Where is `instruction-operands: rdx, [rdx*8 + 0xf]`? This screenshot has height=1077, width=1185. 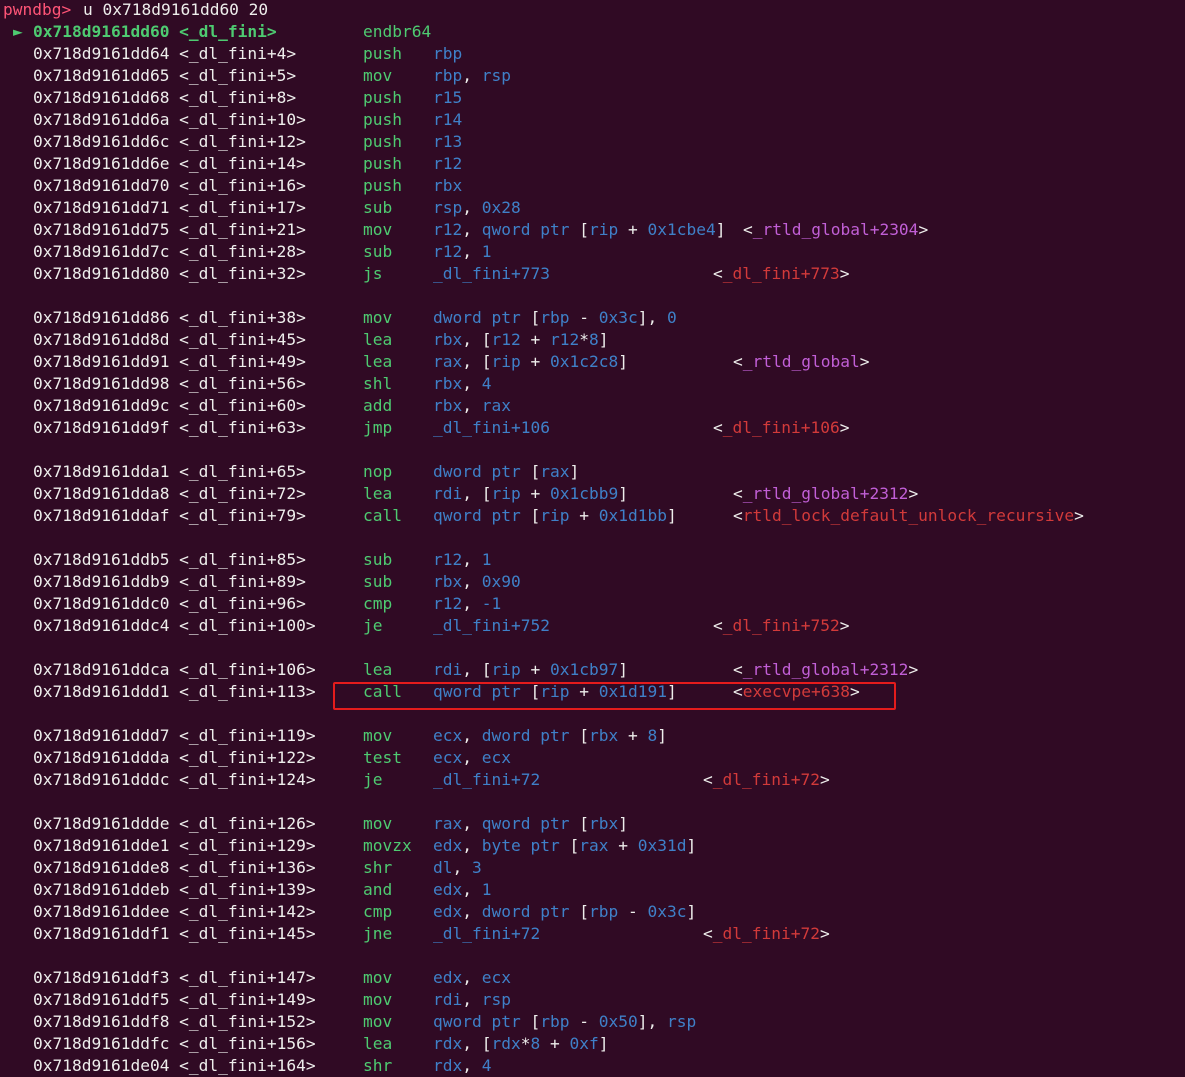 instruction-operands: rdx, [rdx*8 + 0xf] is located at coordinates (521, 1043).